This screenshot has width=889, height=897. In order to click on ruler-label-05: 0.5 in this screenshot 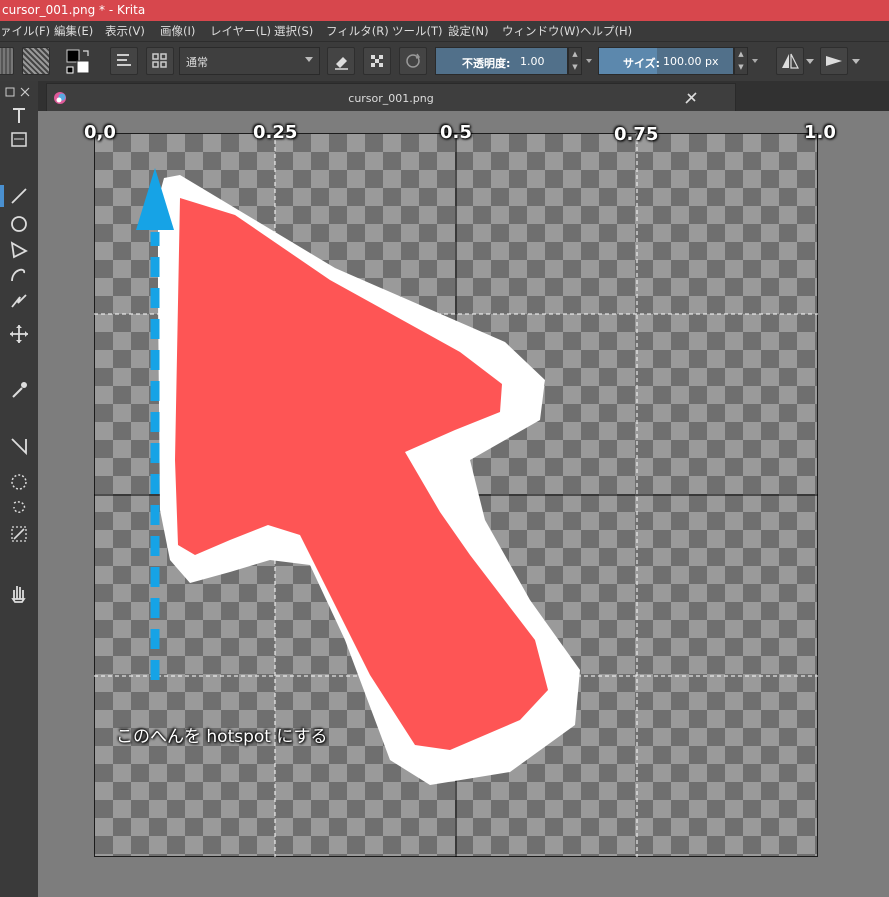, I will do `click(456, 132)`.